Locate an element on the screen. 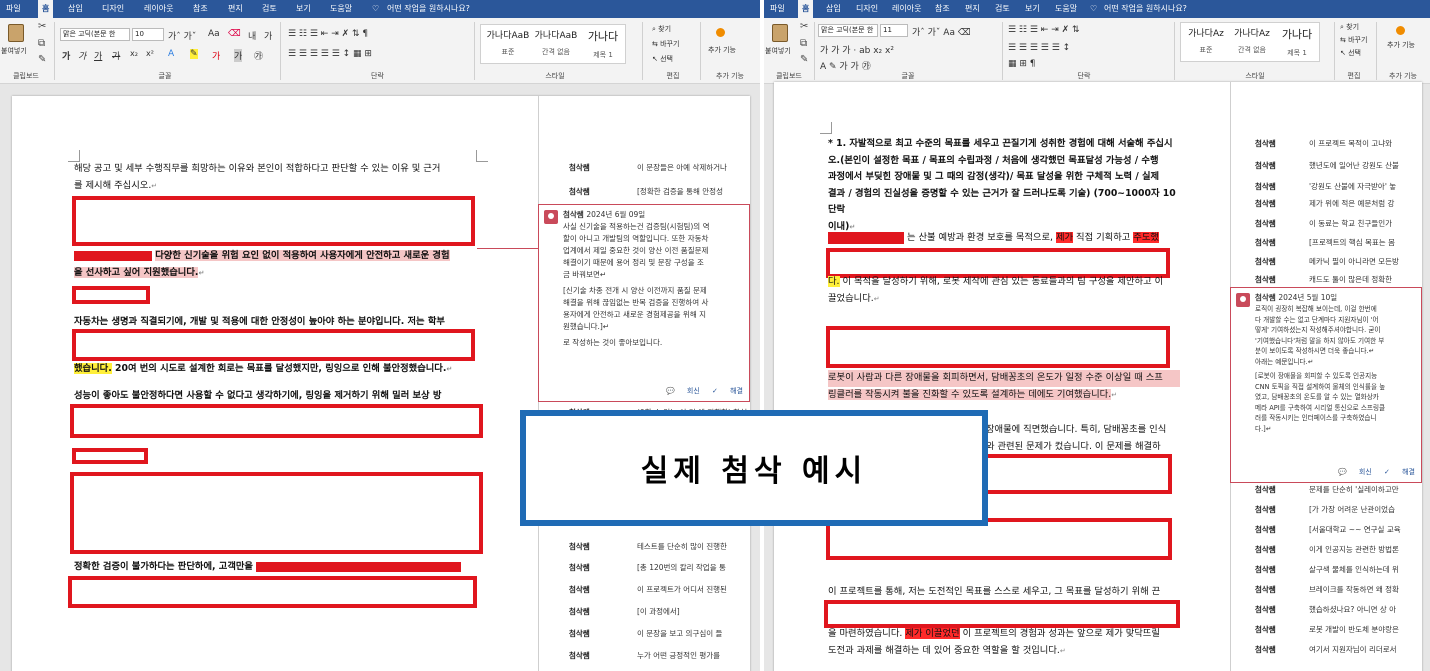 This screenshot has height=671, width=1430. comment-item: 첨삭쌤 문제를 단순히 '실레이하고만 is located at coordinates (1326, 495).